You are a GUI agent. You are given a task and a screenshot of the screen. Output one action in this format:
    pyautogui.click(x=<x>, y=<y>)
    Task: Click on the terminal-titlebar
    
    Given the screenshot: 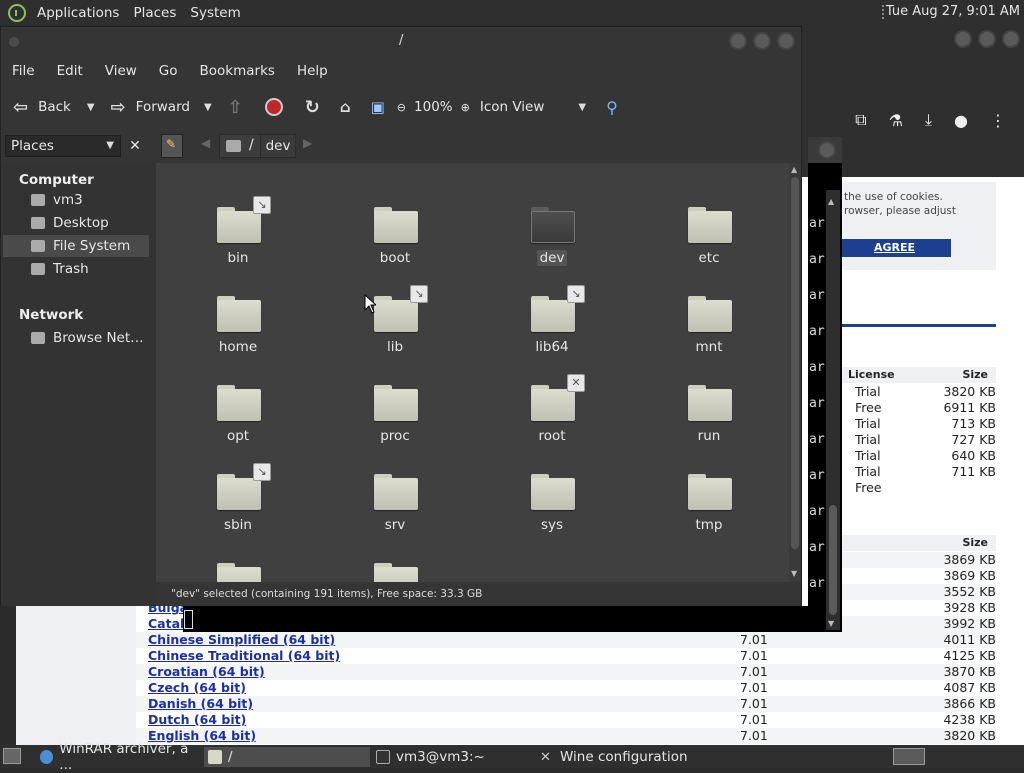 What is the action you would take?
    pyautogui.click(x=825, y=150)
    